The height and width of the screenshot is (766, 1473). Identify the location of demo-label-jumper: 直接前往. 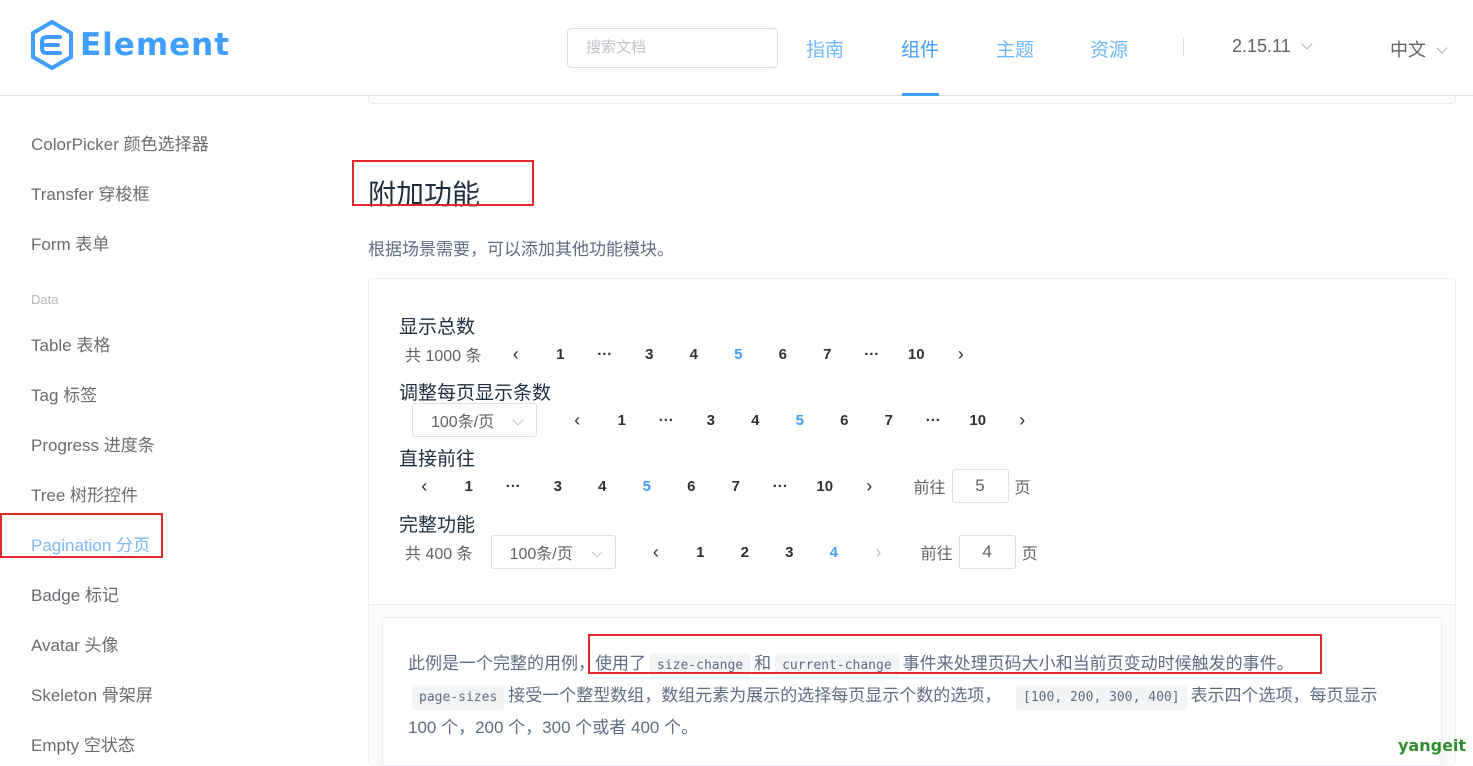
(437, 459).